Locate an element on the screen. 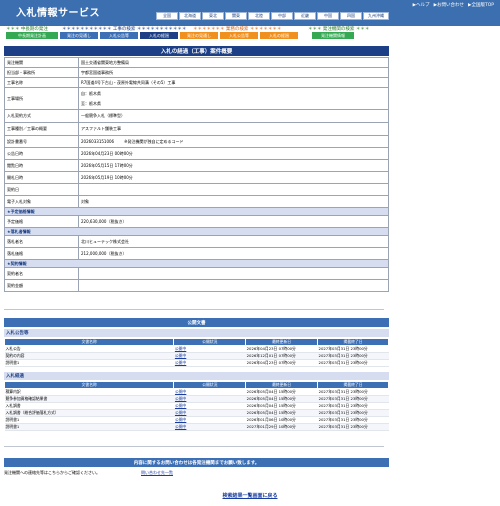 This screenshot has height=506, width=500. doc-name: 競争参加資格確認結果書 is located at coordinates (89, 399).